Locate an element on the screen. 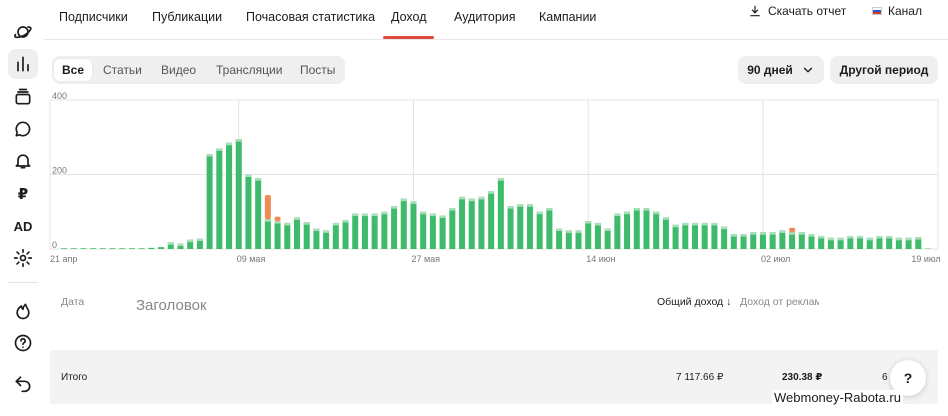  x-tick-label: 19 июл is located at coordinates (925, 259).